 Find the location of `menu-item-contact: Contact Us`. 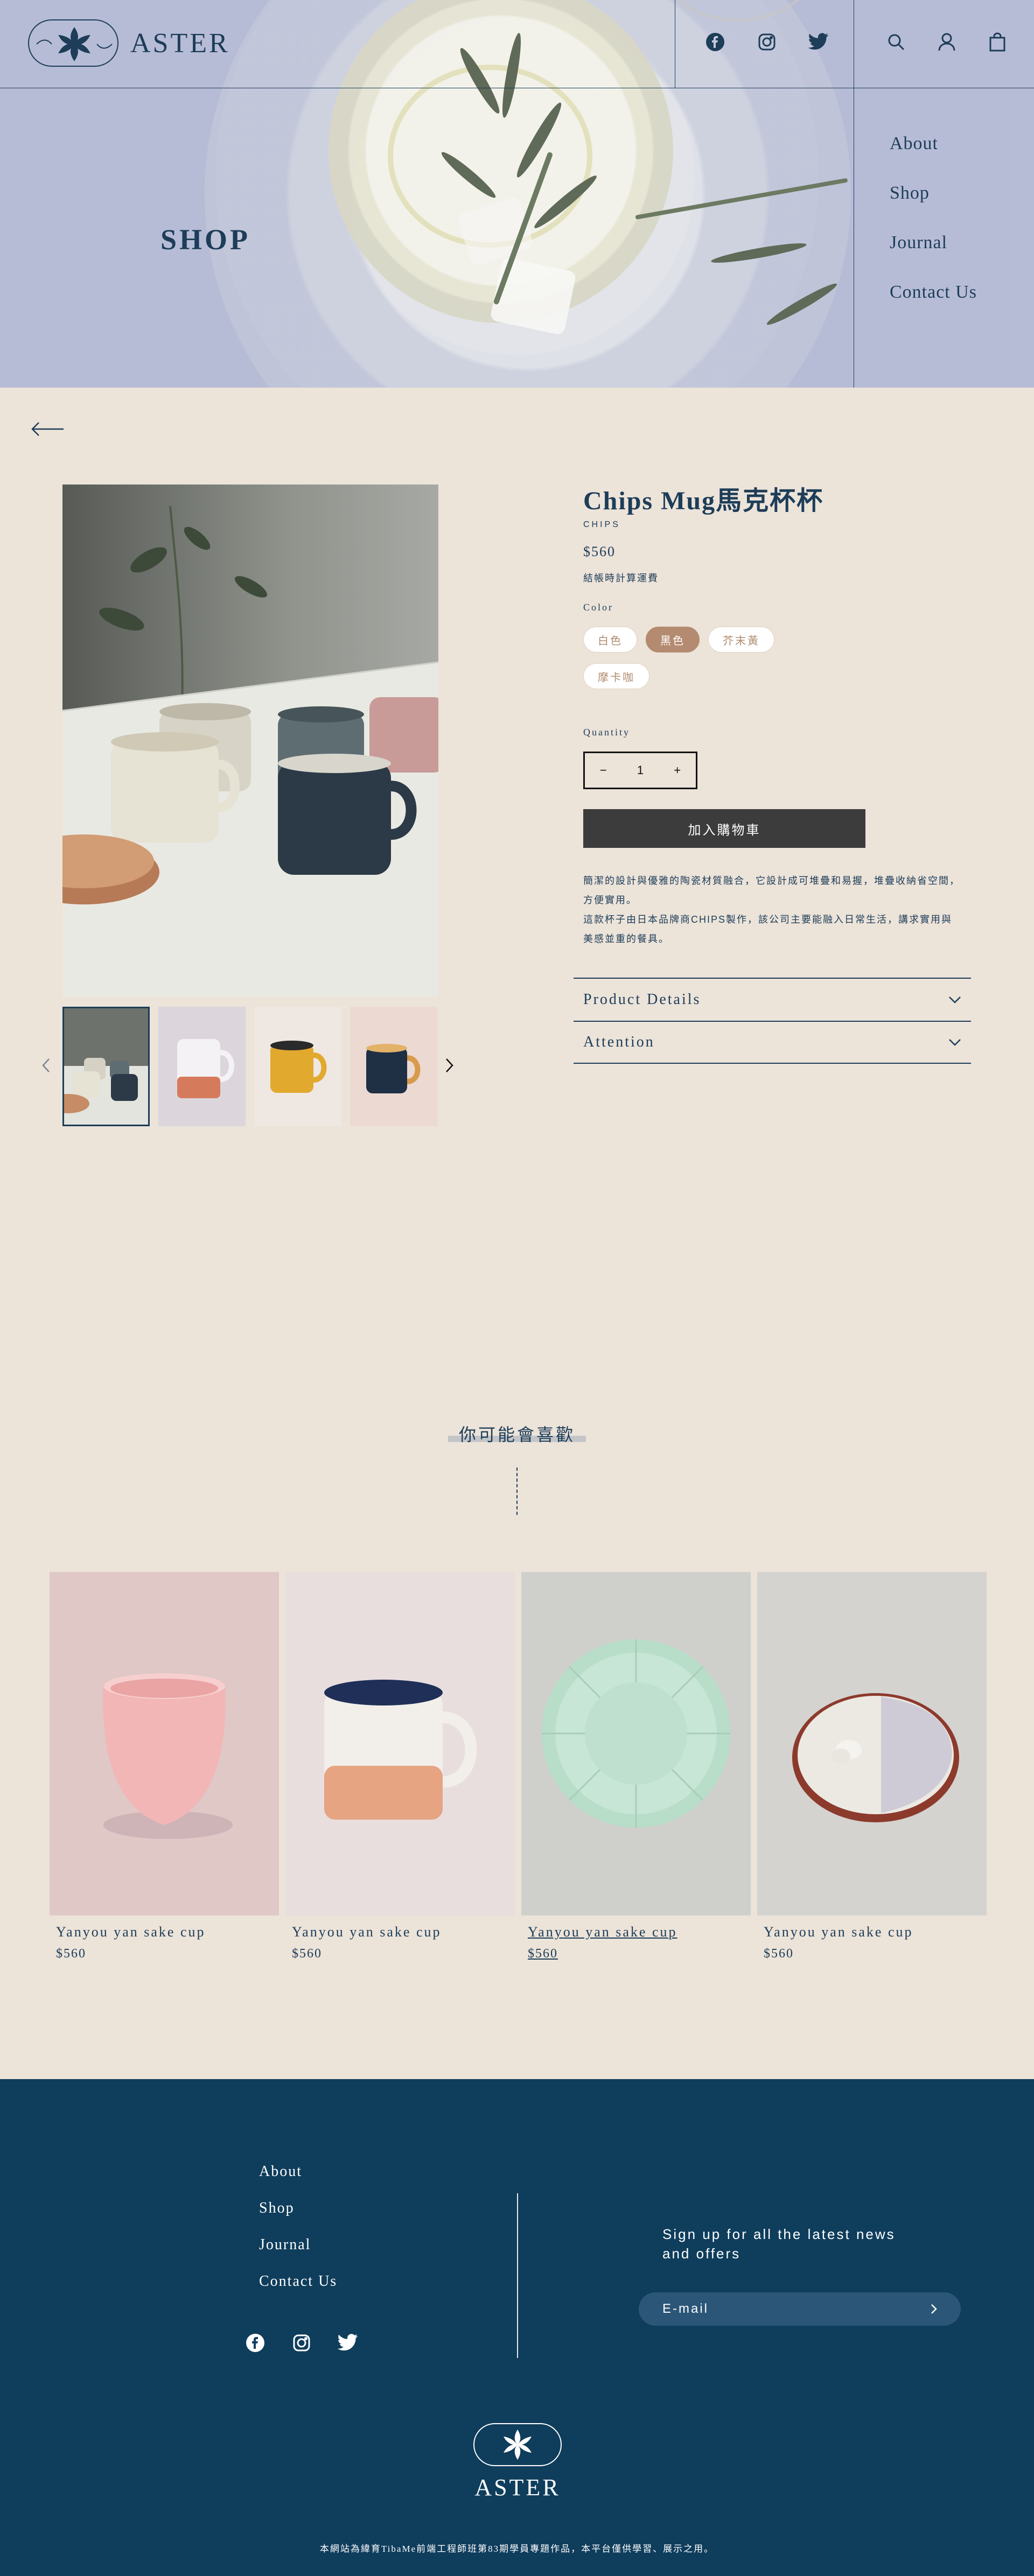

menu-item-contact: Contact Us is located at coordinates (933, 292).